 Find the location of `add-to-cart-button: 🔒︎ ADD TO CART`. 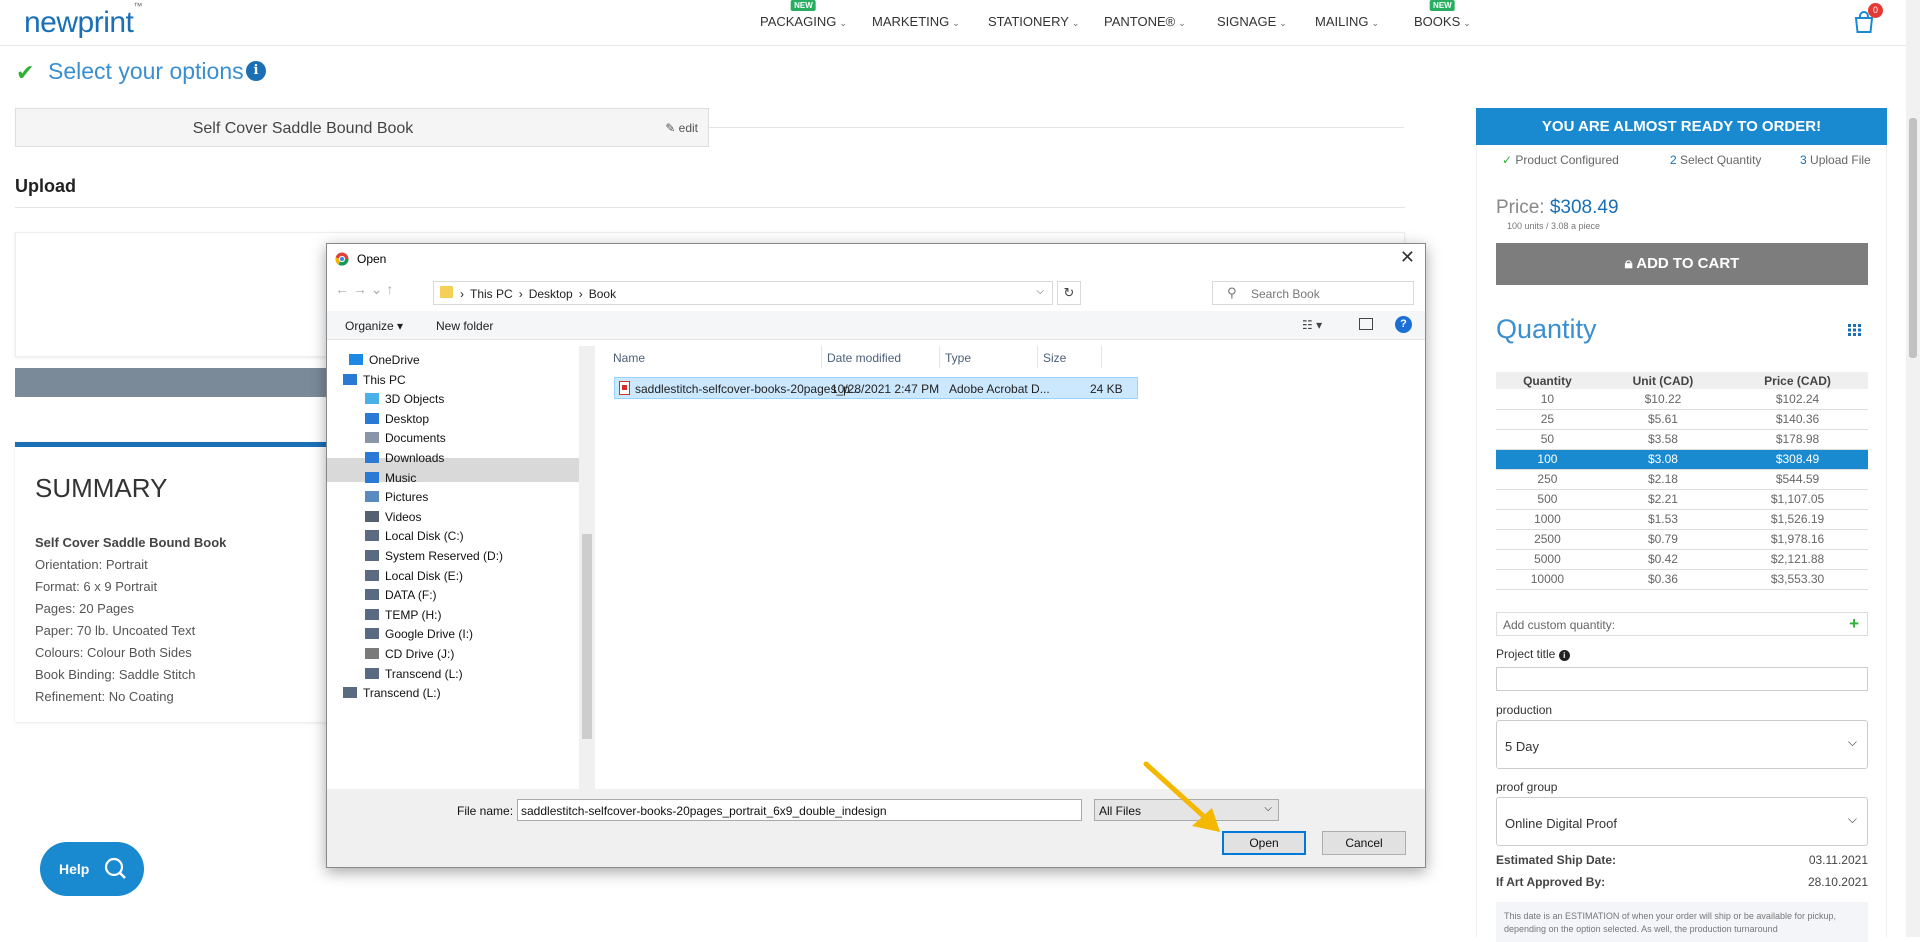

add-to-cart-button: 🔒︎ ADD TO CART is located at coordinates (1682, 264).